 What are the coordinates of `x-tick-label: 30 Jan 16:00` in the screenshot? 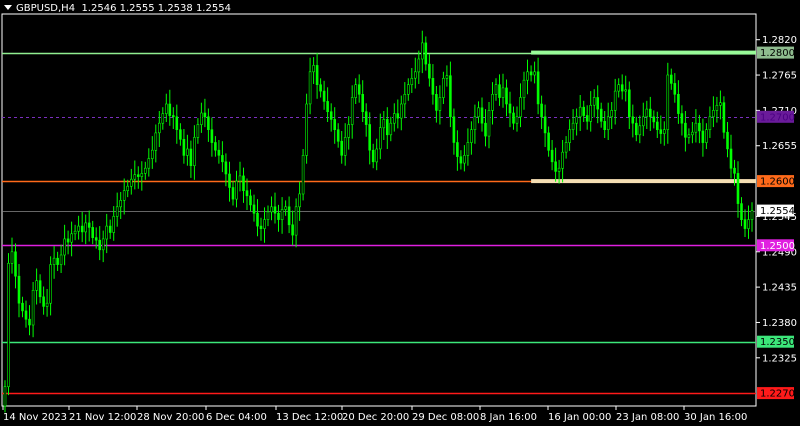 It's located at (715, 417).